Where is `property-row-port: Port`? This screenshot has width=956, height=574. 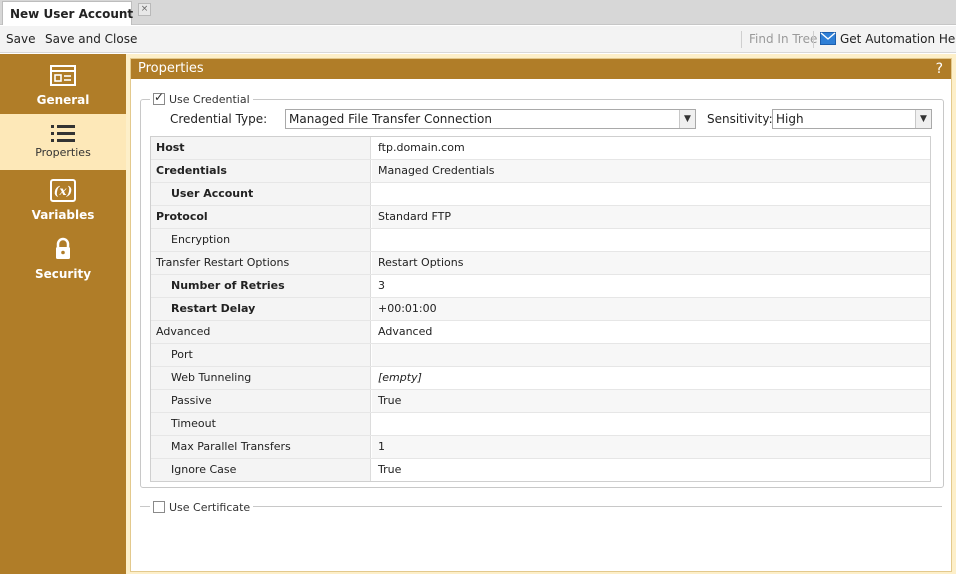 property-row-port: Port is located at coordinates (540, 355).